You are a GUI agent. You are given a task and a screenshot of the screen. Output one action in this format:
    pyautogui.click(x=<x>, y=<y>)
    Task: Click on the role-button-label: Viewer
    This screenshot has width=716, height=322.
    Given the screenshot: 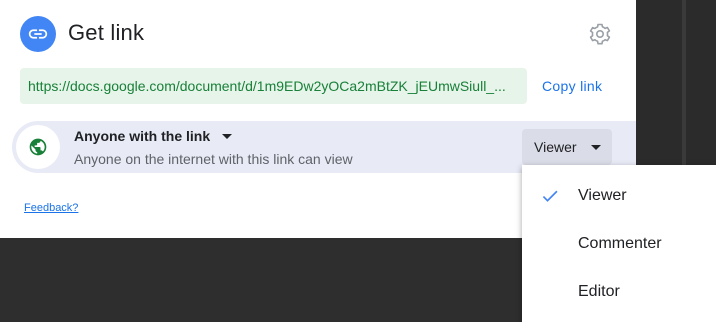 What is the action you would take?
    pyautogui.click(x=555, y=147)
    